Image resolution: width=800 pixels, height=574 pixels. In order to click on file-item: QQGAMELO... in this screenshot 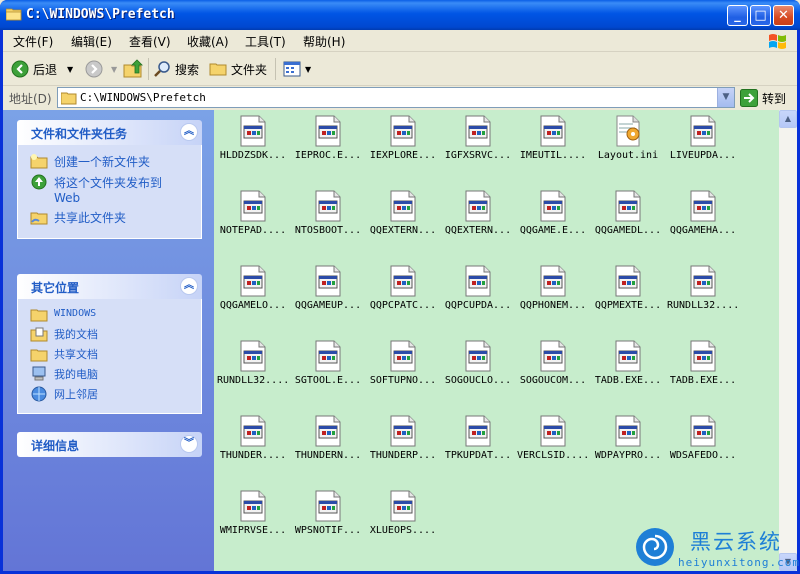, I will do `click(253, 299)`.